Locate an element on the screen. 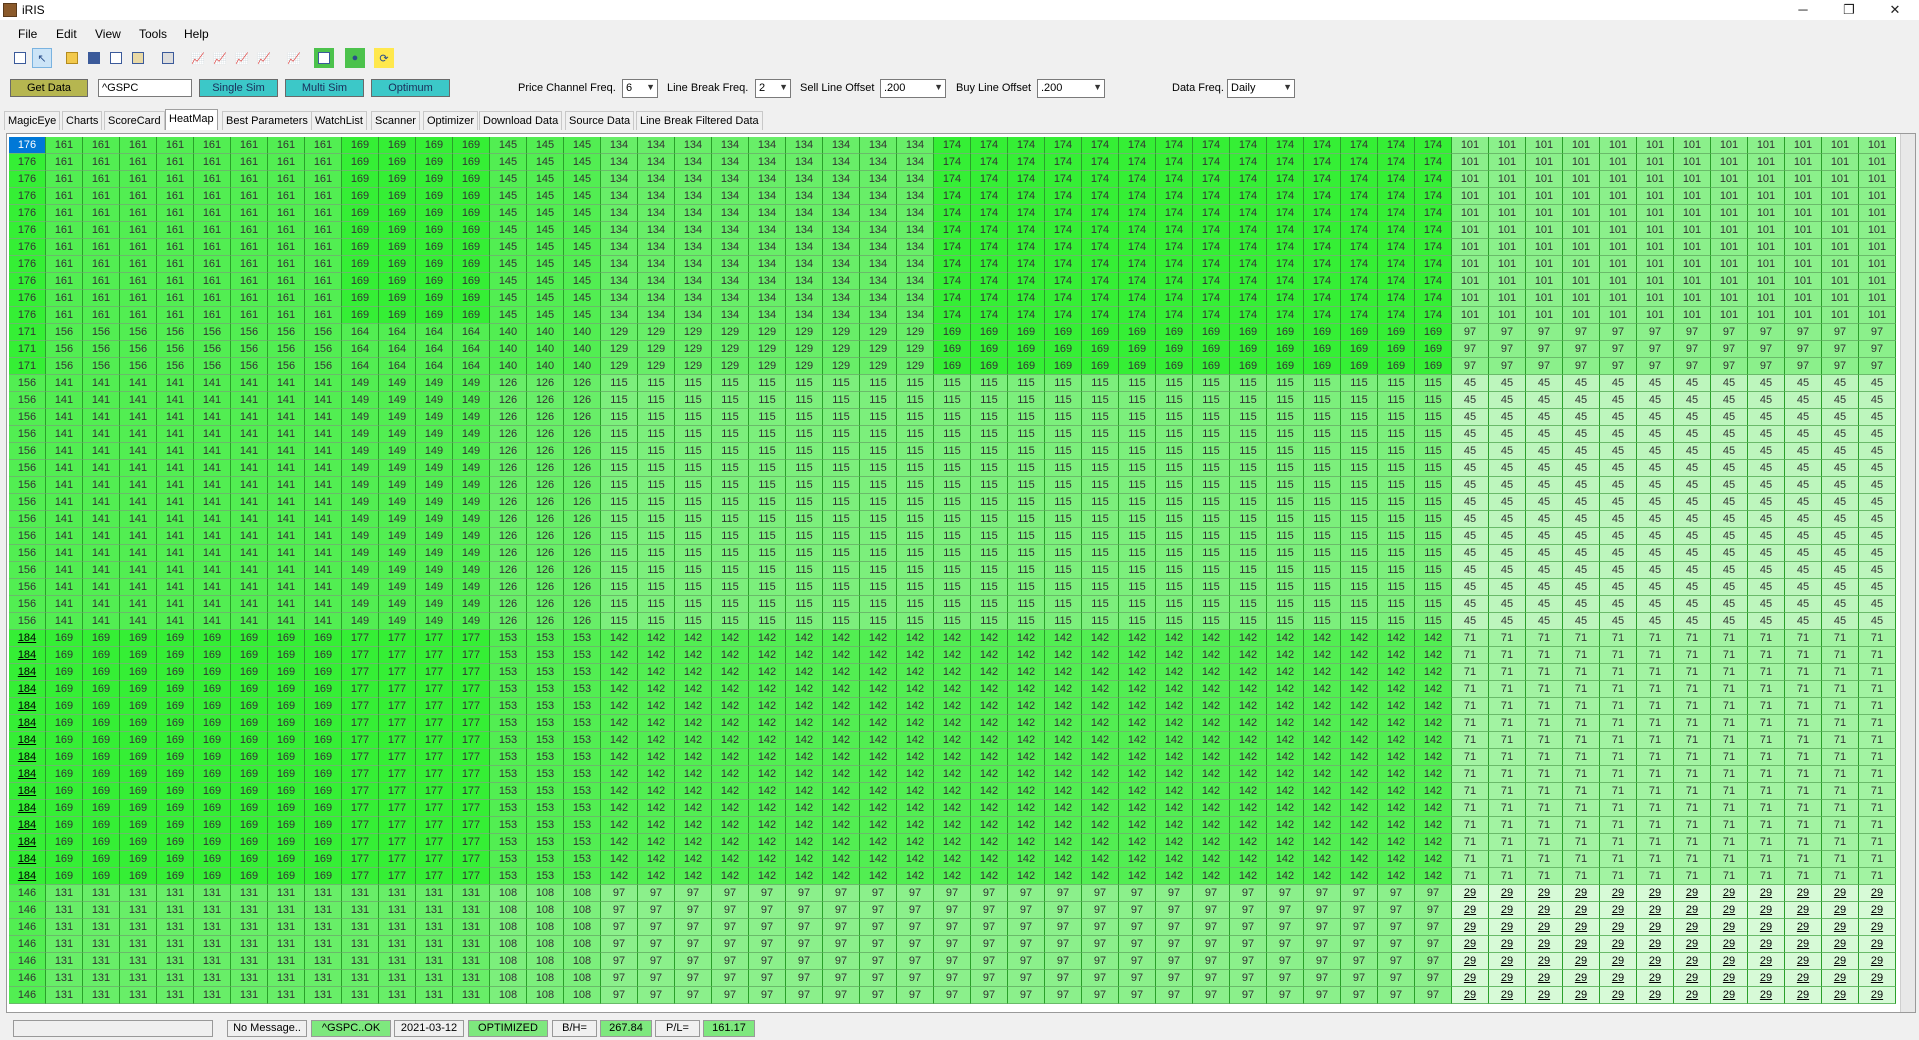 The image size is (1919, 1040). heatmap-cell: 134 is located at coordinates (878, 162).